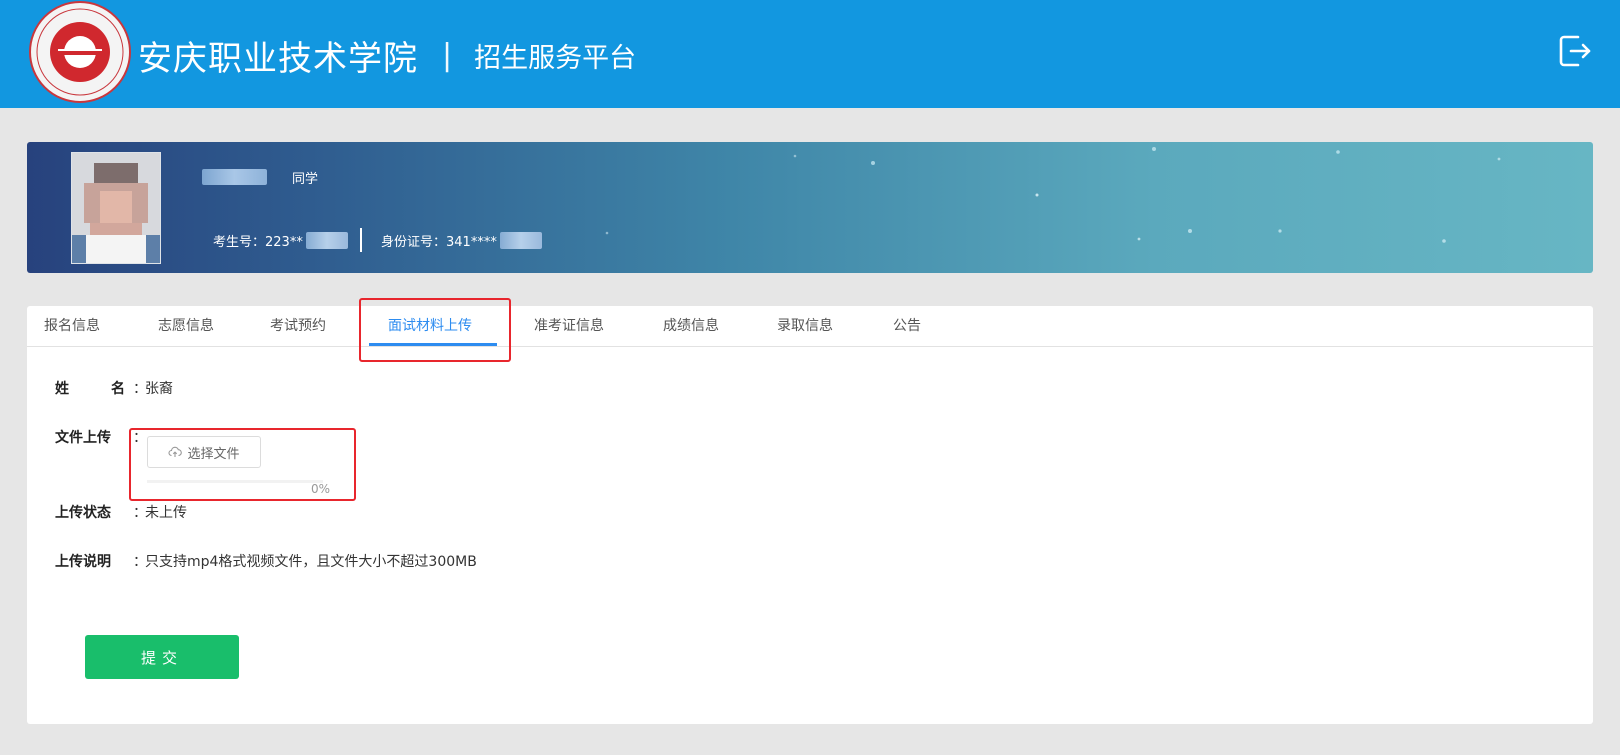 The image size is (1620, 755). I want to click on tab-annotation-box, so click(435, 330).